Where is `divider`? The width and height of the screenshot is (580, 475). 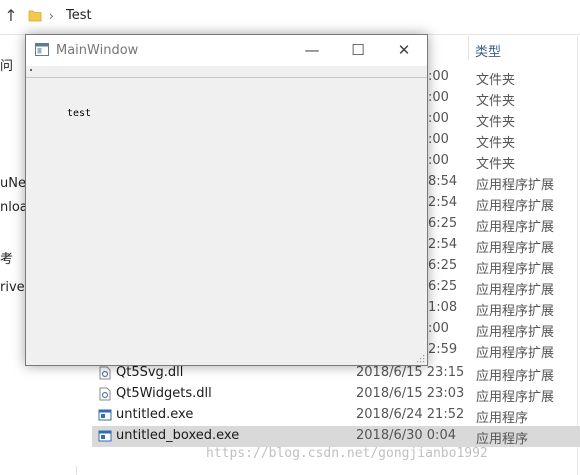 divider is located at coordinates (76, 470).